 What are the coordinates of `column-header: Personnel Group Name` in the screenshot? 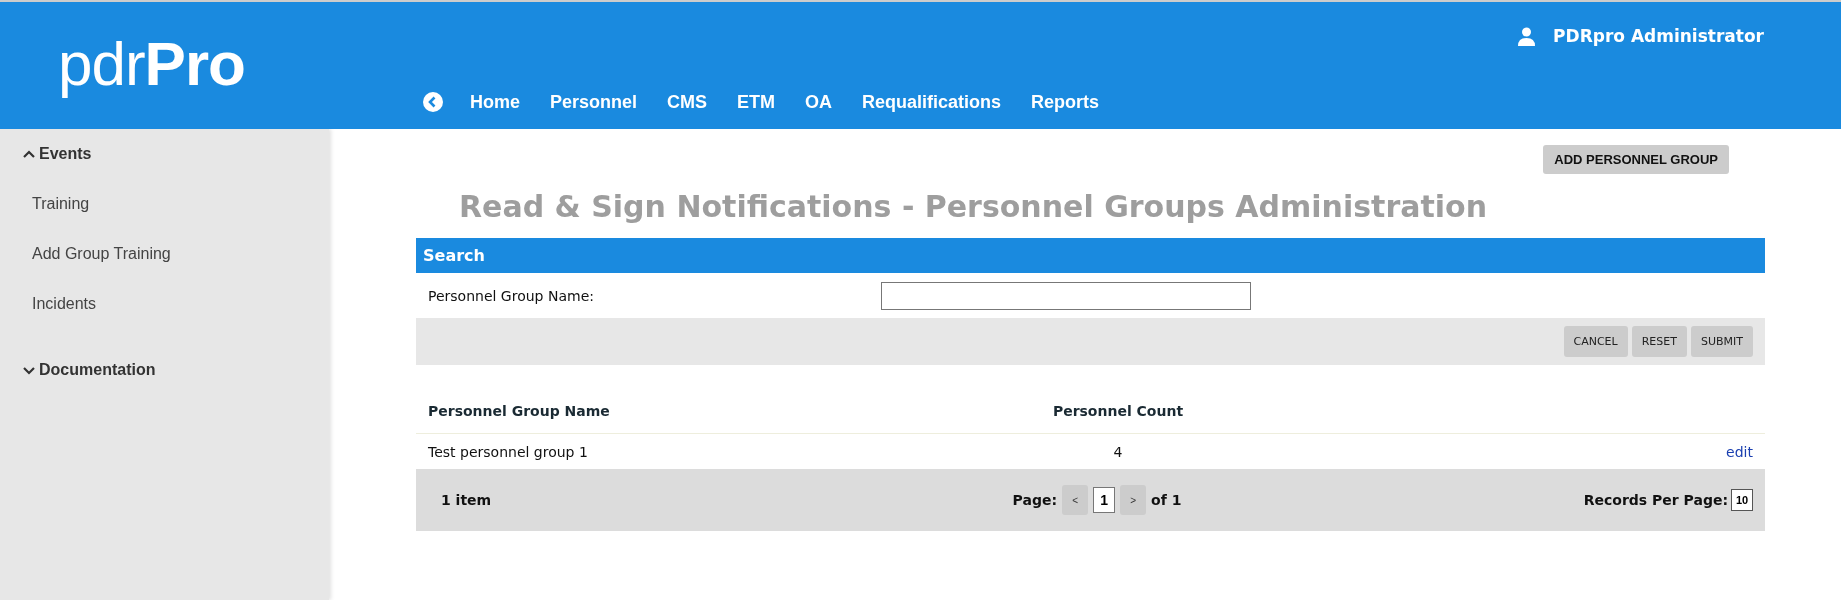 It's located at (519, 411).